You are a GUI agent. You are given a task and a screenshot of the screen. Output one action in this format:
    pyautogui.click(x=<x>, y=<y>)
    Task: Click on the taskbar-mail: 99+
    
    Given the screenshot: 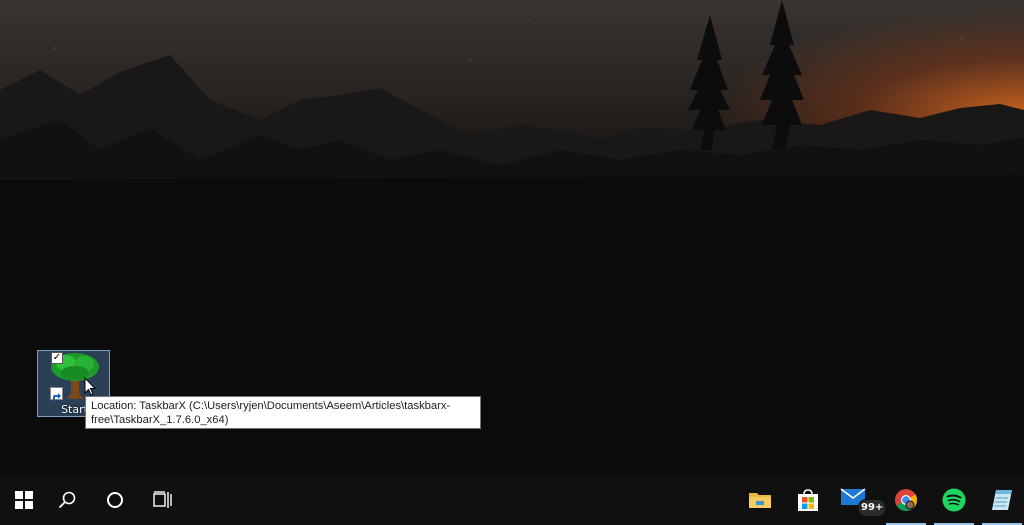 What is the action you would take?
    pyautogui.click(x=859, y=500)
    